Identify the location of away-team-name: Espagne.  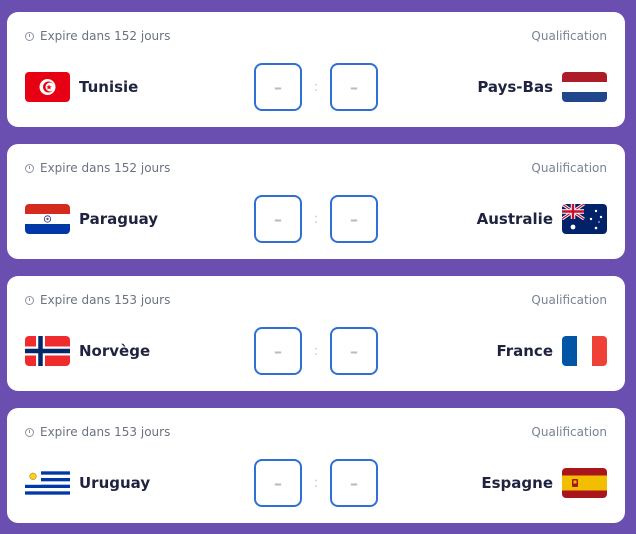
(517, 483).